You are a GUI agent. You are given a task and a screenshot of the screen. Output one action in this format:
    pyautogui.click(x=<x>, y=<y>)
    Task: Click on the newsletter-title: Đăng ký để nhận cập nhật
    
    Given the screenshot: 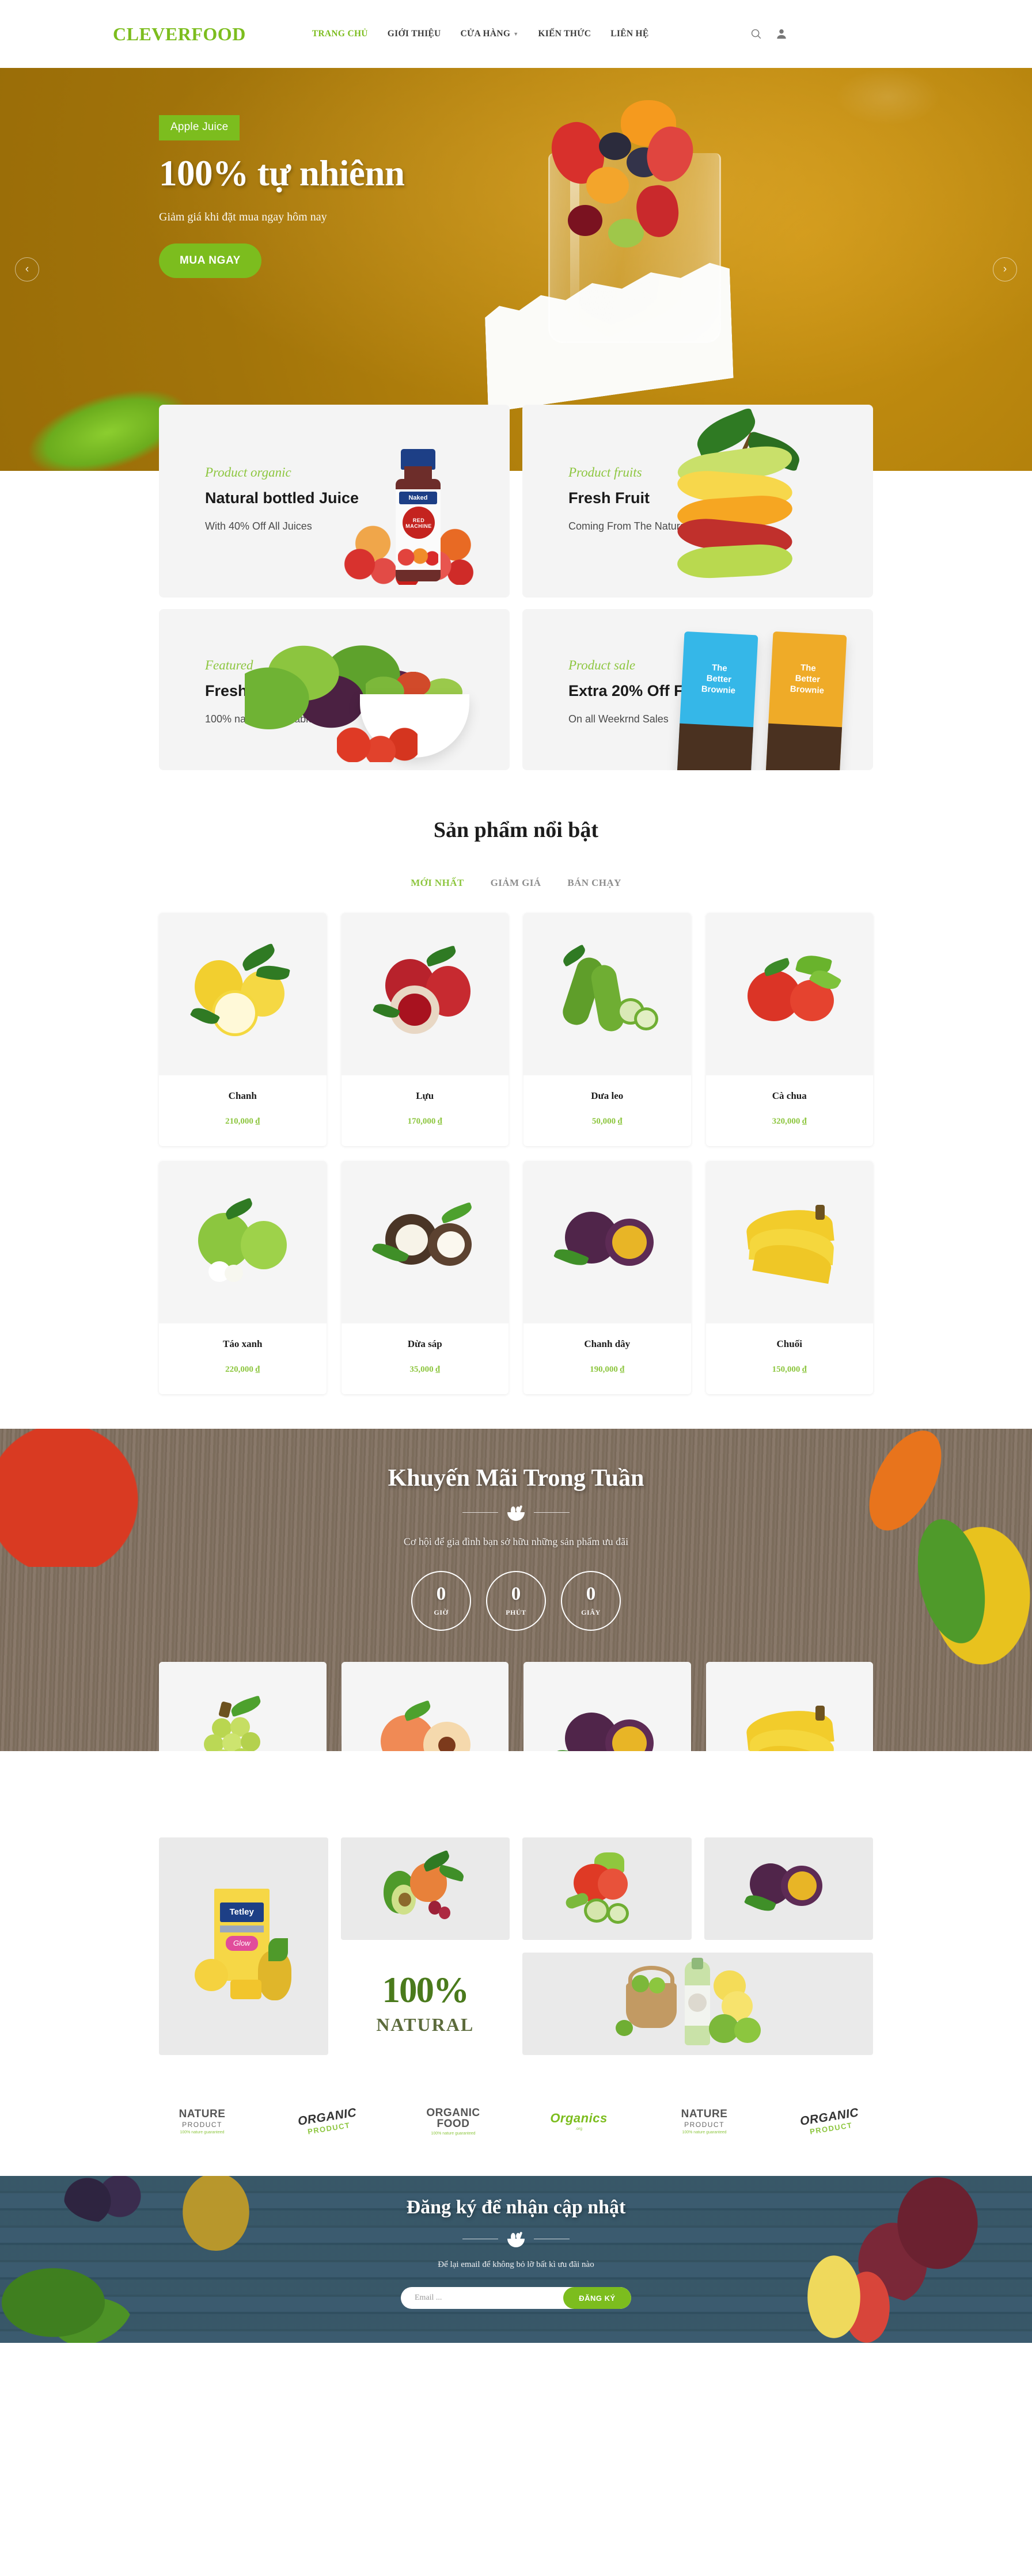 What is the action you would take?
    pyautogui.click(x=516, y=2208)
    